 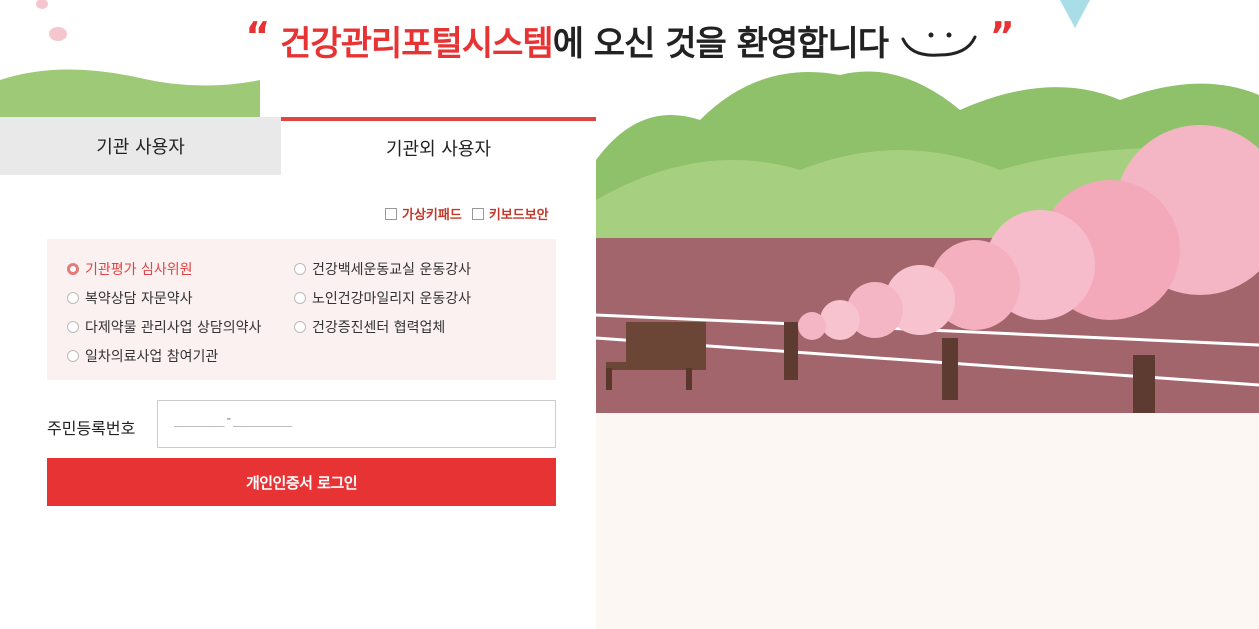 I want to click on virtual-keypad-label: 가상키패드, so click(x=432, y=215).